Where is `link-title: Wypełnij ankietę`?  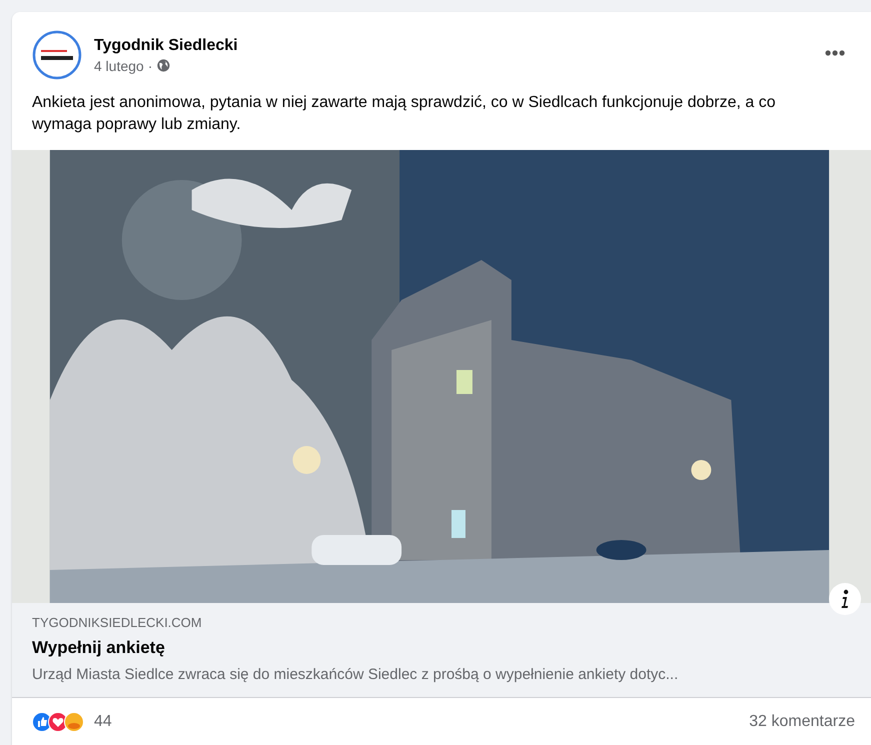
link-title: Wypełnij ankietę is located at coordinates (99, 648).